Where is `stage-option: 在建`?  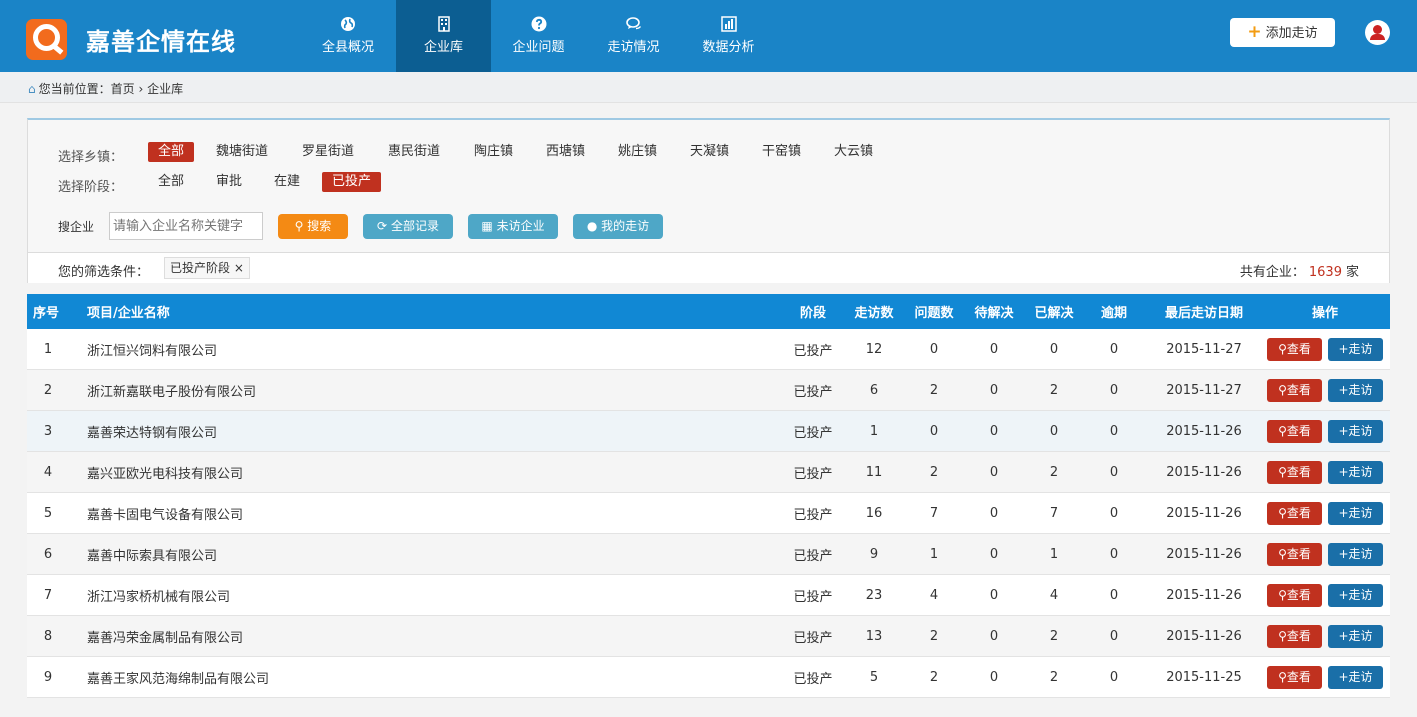 stage-option: 在建 is located at coordinates (287, 182).